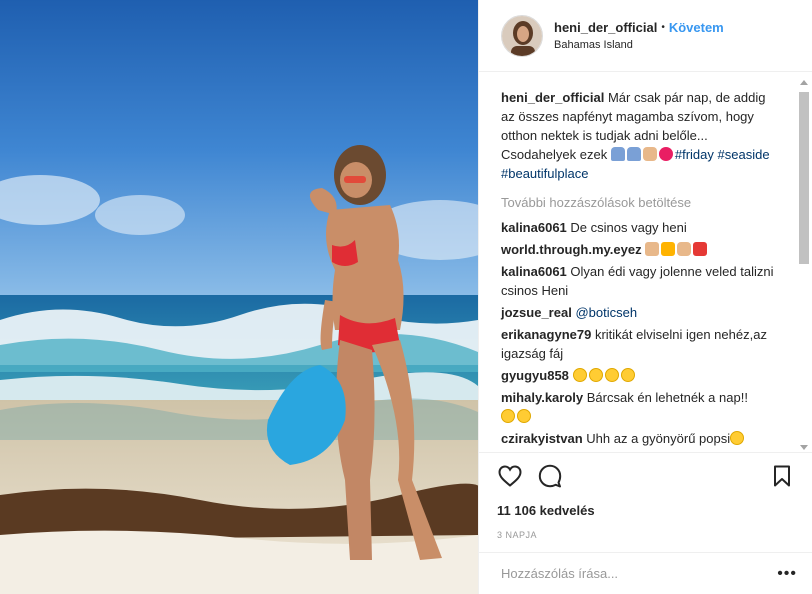 This screenshot has height=594, width=812. Describe the element at coordinates (804, 82) in the screenshot. I see `scroll-up-arrow-icon` at that location.